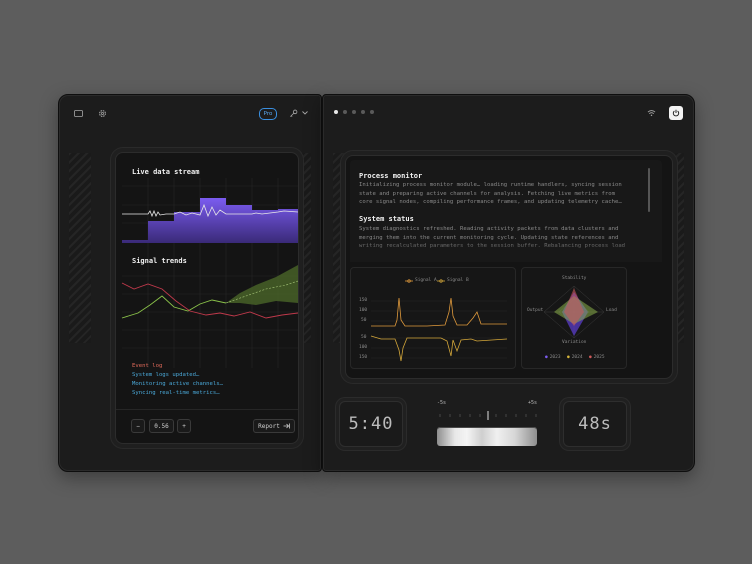  What do you see at coordinates (305, 113) in the screenshot?
I see `chevron-down-icon` at bounding box center [305, 113].